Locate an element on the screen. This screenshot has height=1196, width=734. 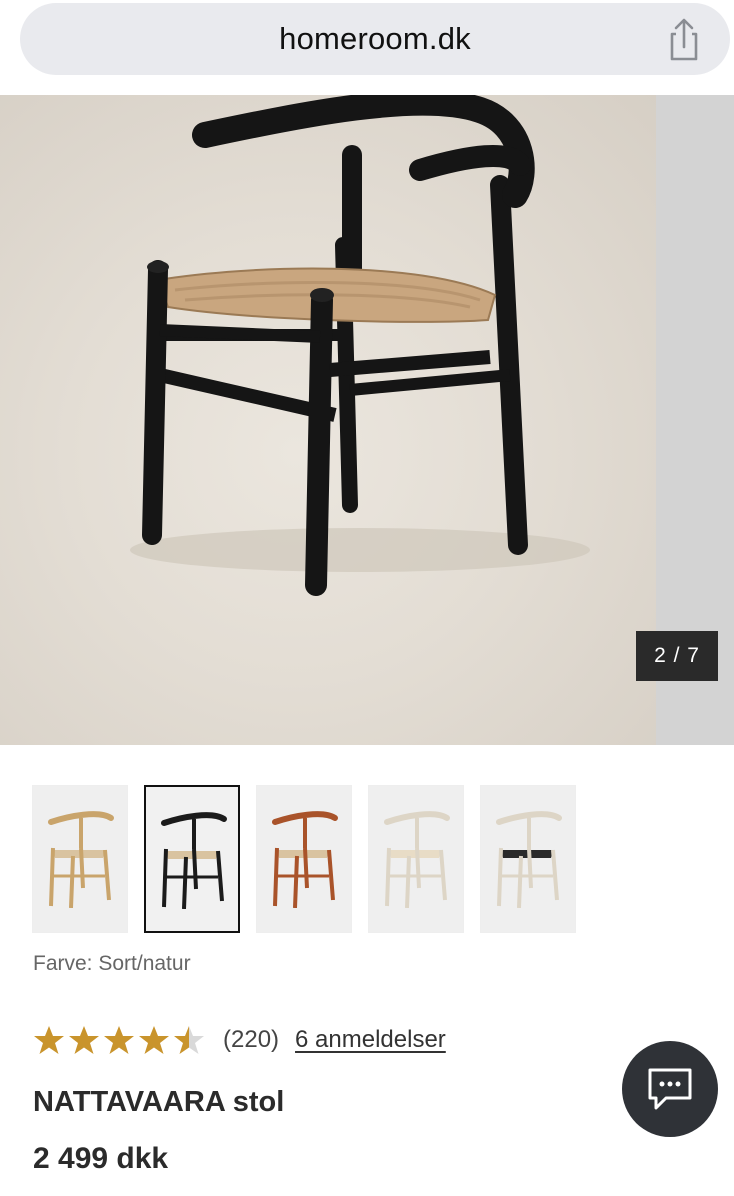
thumbnail-sort-natur is located at coordinates (192, 859).